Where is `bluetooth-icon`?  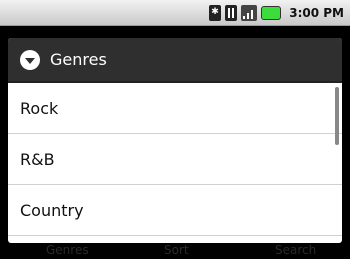 bluetooth-icon is located at coordinates (215, 12).